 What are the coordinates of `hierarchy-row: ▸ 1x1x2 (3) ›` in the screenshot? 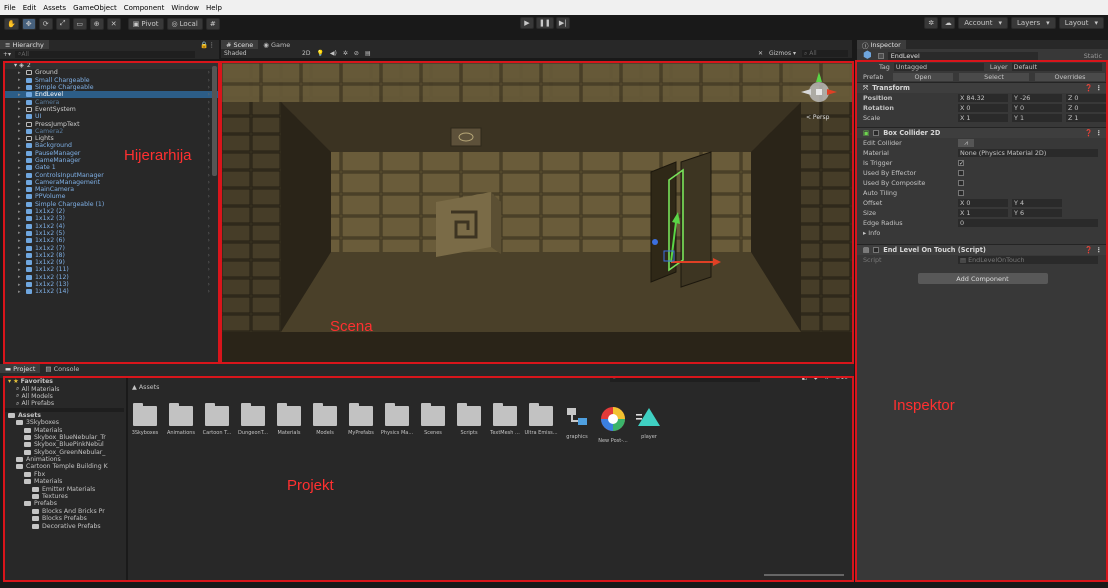 It's located at (111, 218).